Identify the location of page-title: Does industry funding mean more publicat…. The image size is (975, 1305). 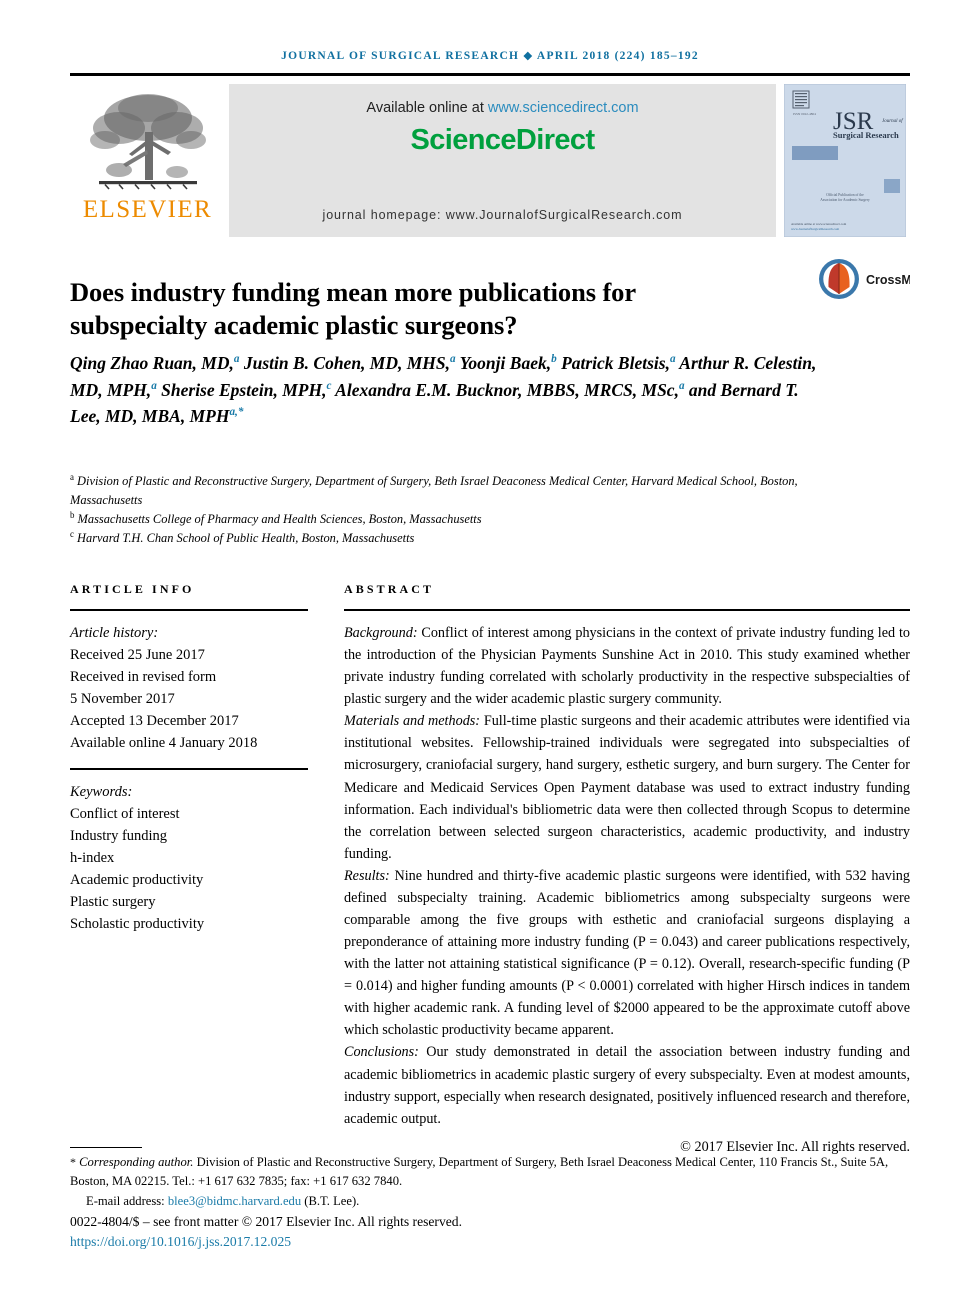
(353, 308).